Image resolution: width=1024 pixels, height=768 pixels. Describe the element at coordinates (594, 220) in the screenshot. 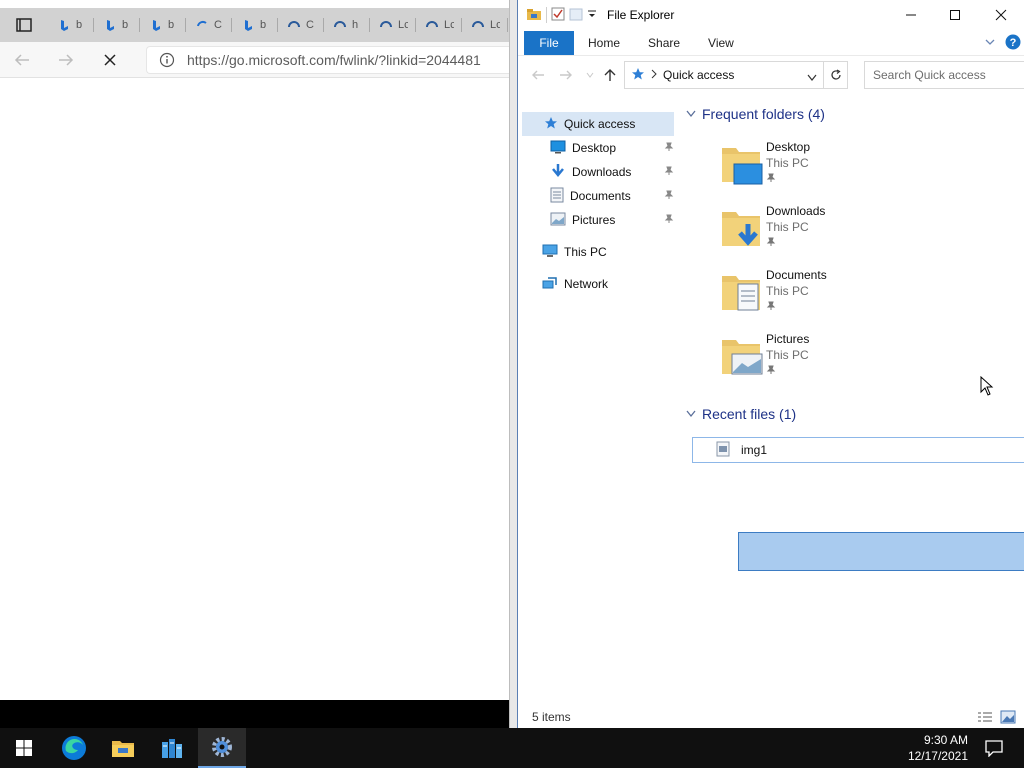

I see `nav-label: Pictures` at that location.